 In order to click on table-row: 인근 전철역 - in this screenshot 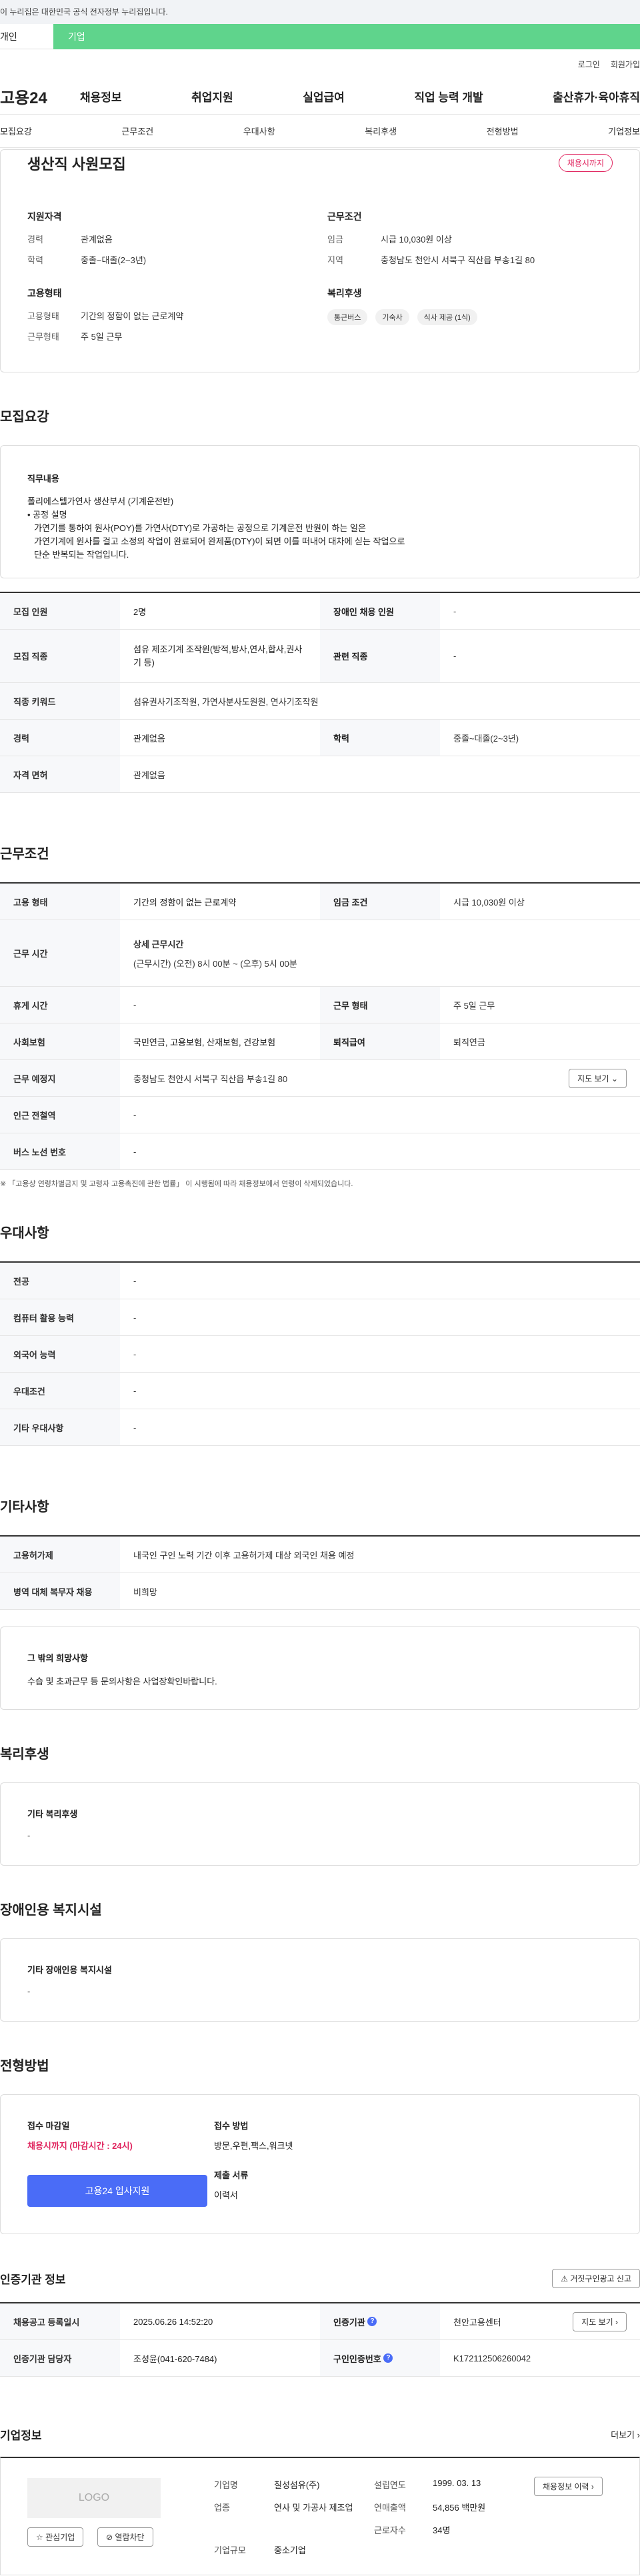, I will do `click(320, 1115)`.